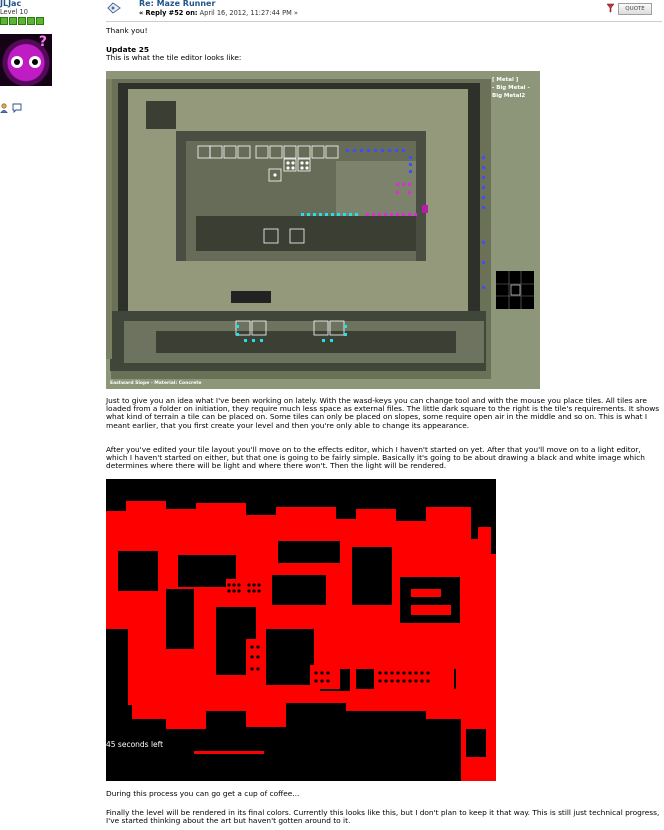 Image resolution: width=664 pixels, height=830 pixels. What do you see at coordinates (11, 108) in the screenshot?
I see `author-actions` at bounding box center [11, 108].